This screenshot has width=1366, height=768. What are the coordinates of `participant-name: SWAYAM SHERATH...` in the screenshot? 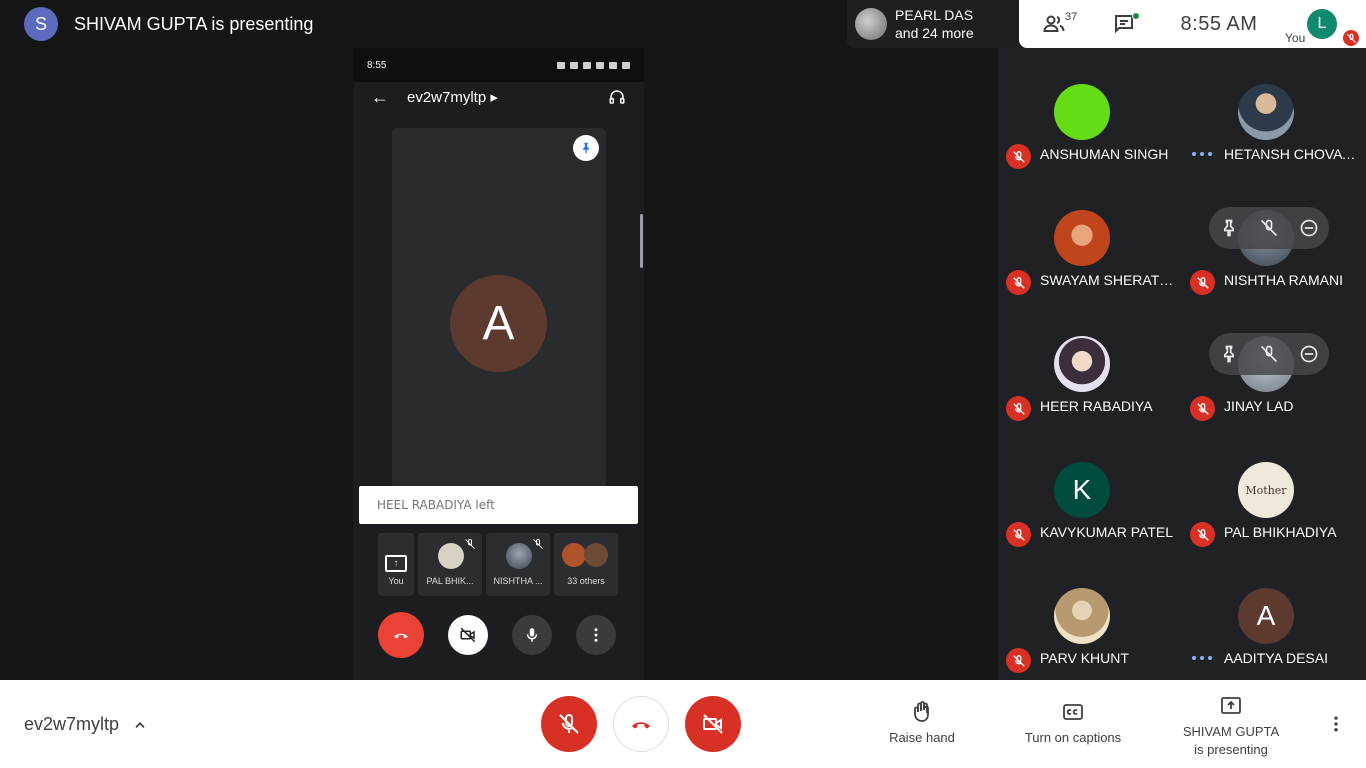 It's located at (1108, 280).